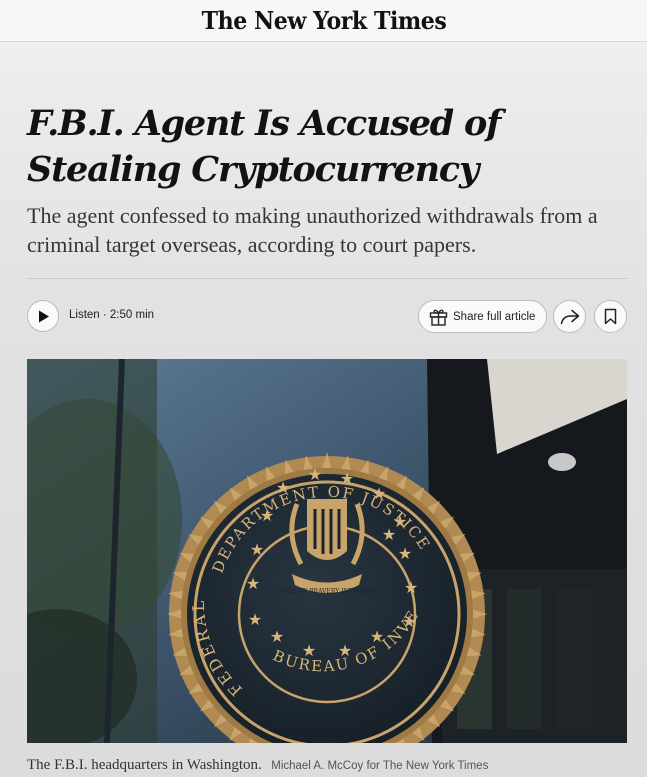 This screenshot has width=647, height=777. I want to click on play-icon, so click(44, 316).